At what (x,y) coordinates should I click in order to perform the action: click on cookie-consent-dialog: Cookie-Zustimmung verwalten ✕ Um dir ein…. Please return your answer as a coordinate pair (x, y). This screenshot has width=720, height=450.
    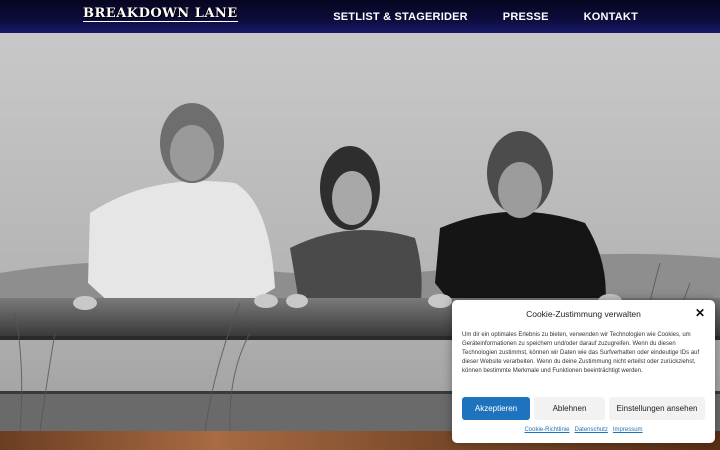
    Looking at the image, I should click on (583, 371).